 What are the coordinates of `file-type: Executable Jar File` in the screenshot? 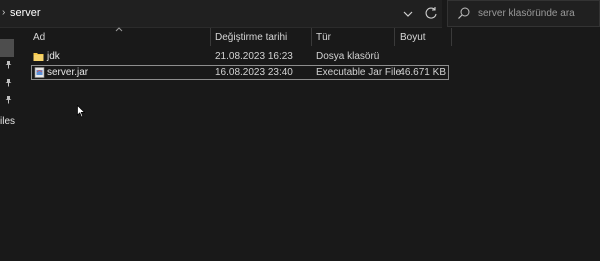 It's located at (359, 72).